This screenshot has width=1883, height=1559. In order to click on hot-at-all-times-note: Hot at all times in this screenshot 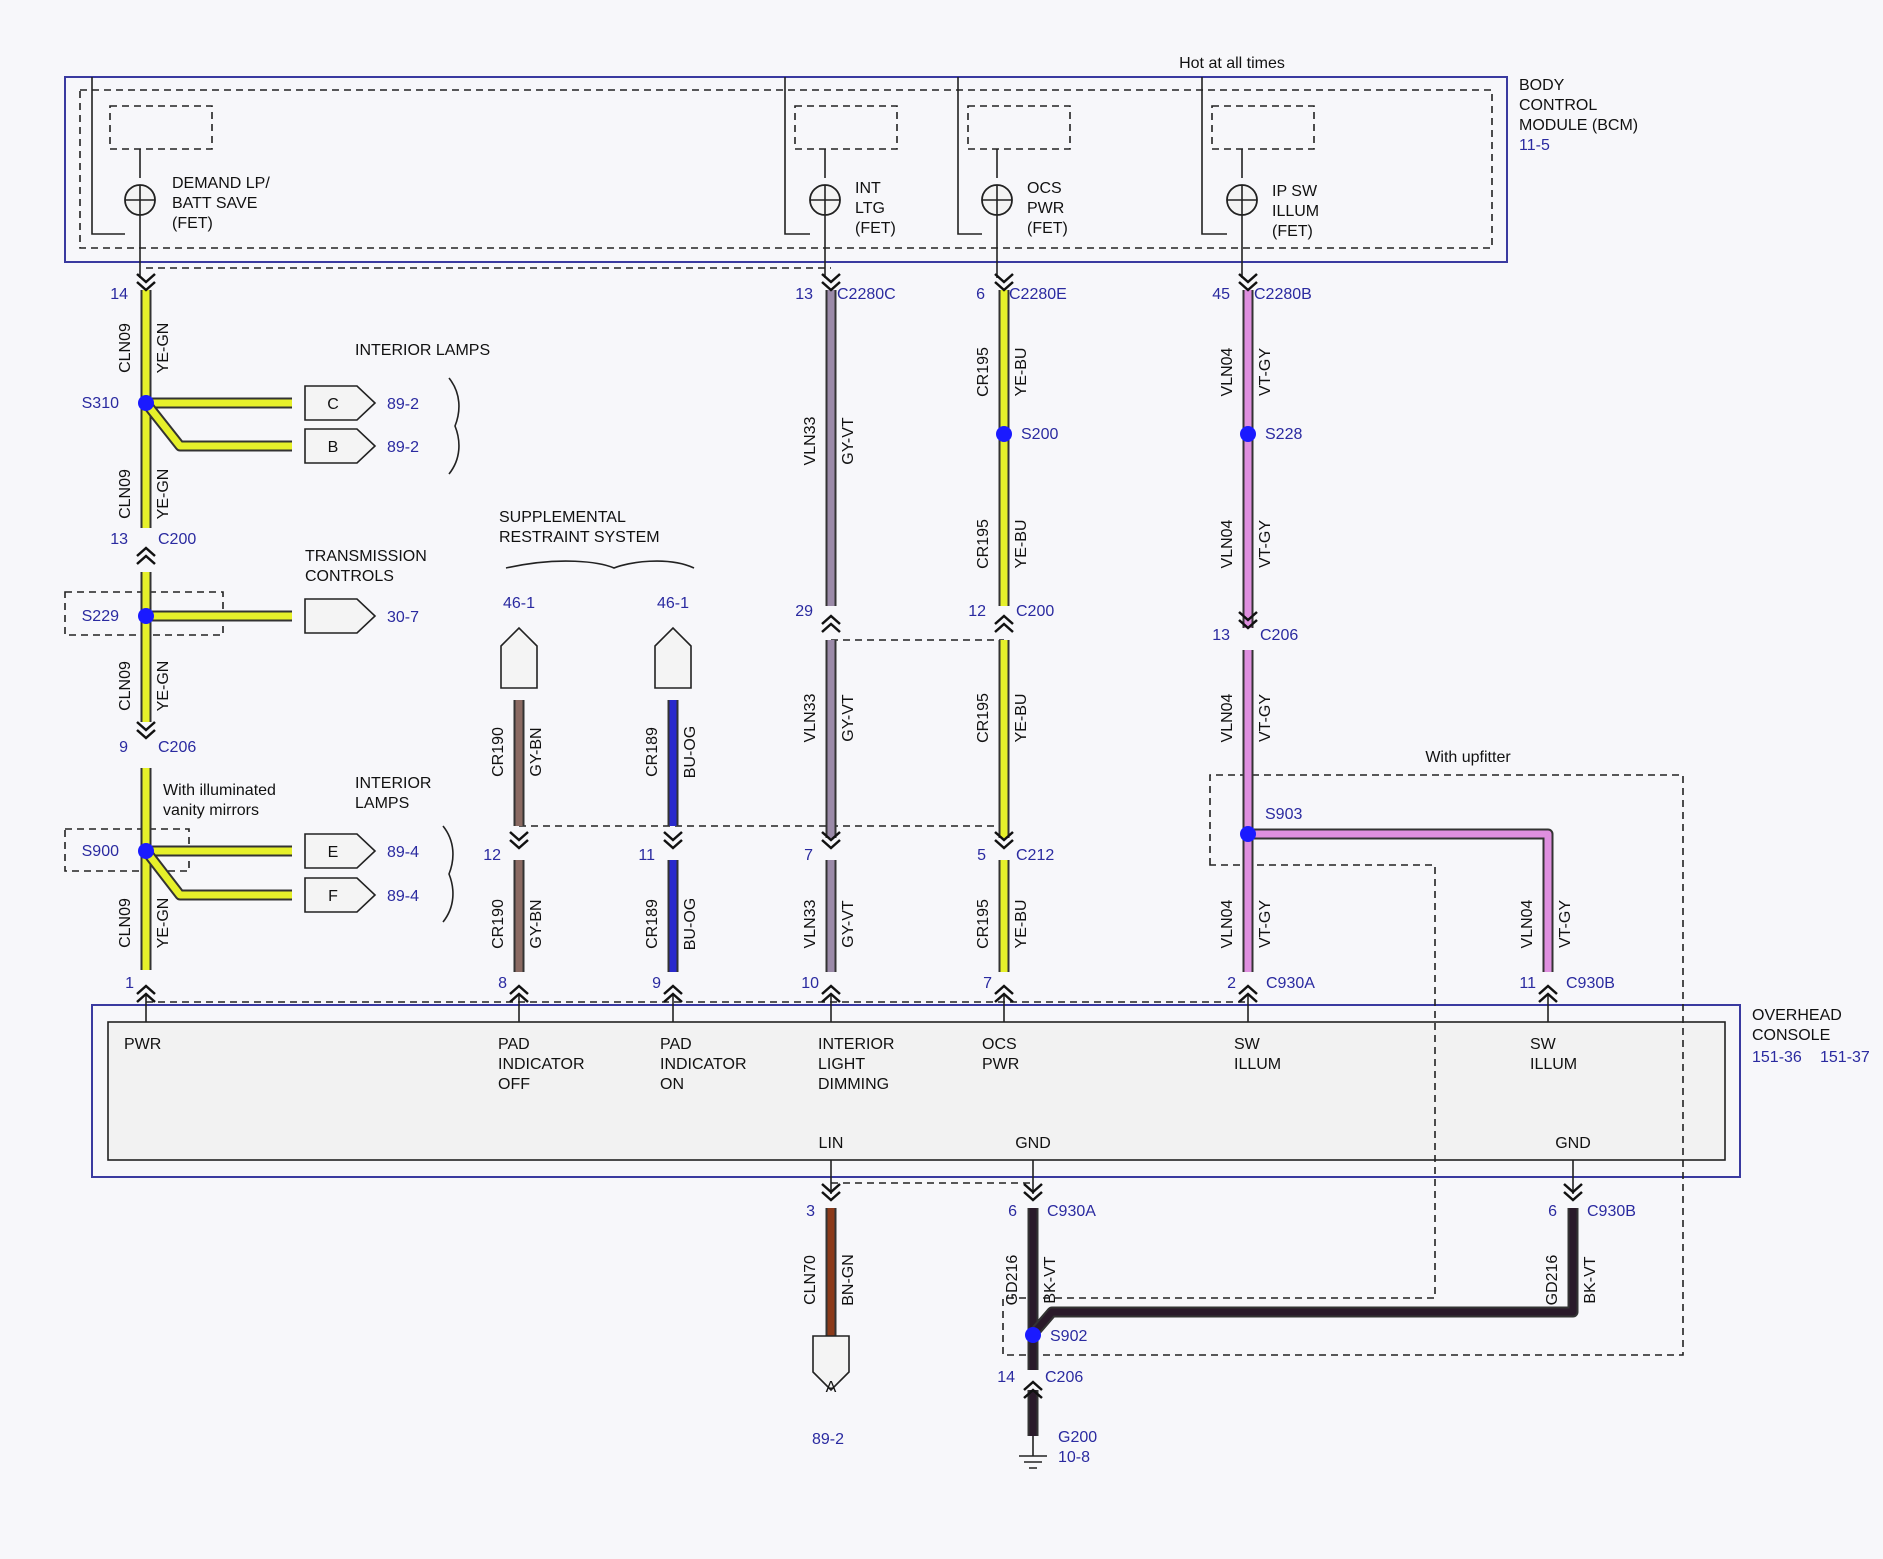, I will do `click(1232, 63)`.